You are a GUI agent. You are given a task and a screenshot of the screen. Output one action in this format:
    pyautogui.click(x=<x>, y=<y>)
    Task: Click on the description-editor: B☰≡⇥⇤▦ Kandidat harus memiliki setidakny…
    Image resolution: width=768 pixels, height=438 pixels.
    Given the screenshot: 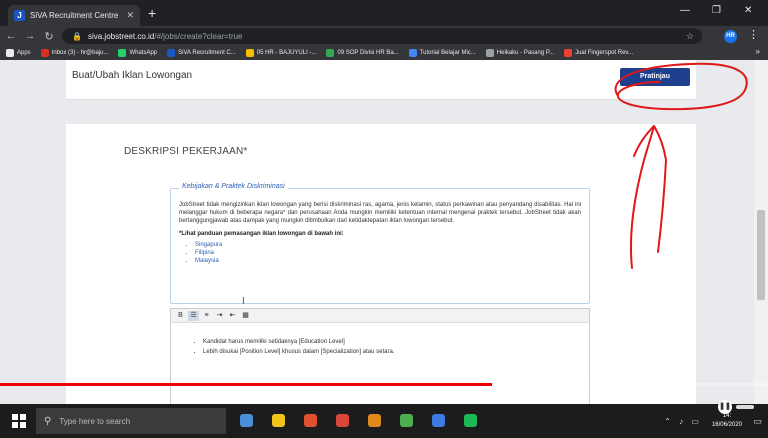 What is the action you would take?
    pyautogui.click(x=380, y=356)
    